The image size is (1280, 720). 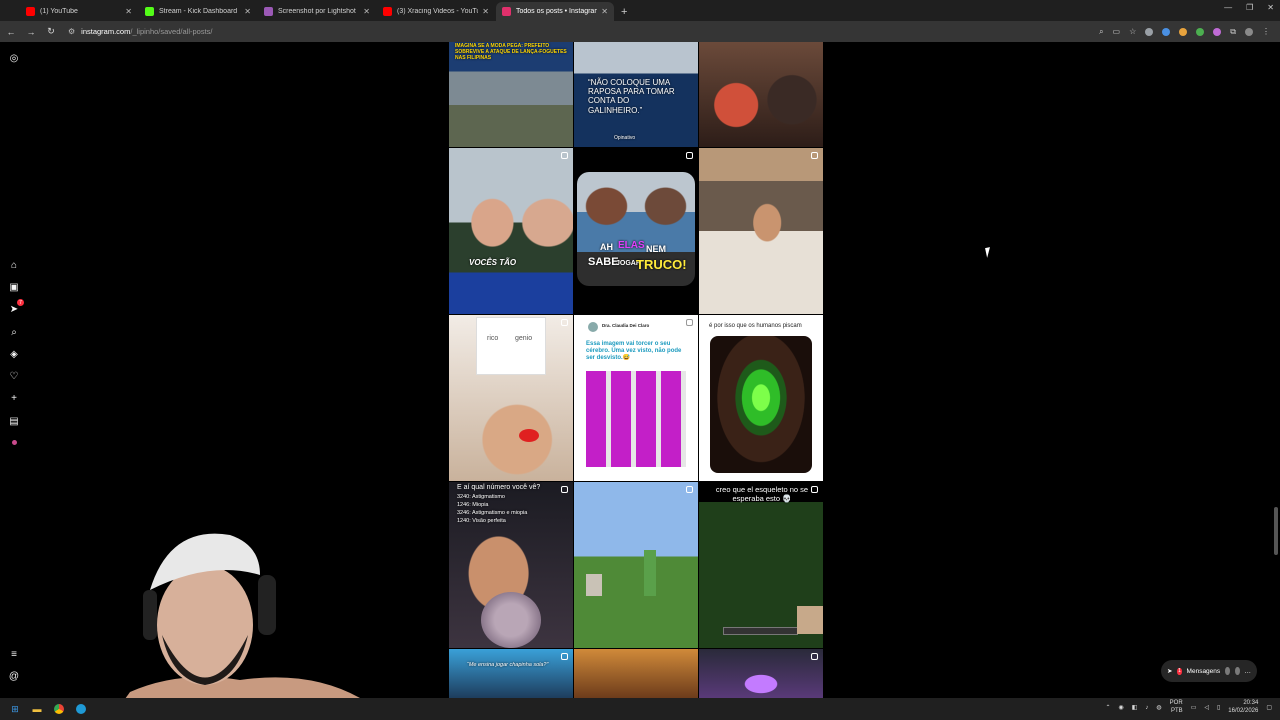 What do you see at coordinates (14, 654) in the screenshot?
I see `menu-icon: ≡` at bounding box center [14, 654].